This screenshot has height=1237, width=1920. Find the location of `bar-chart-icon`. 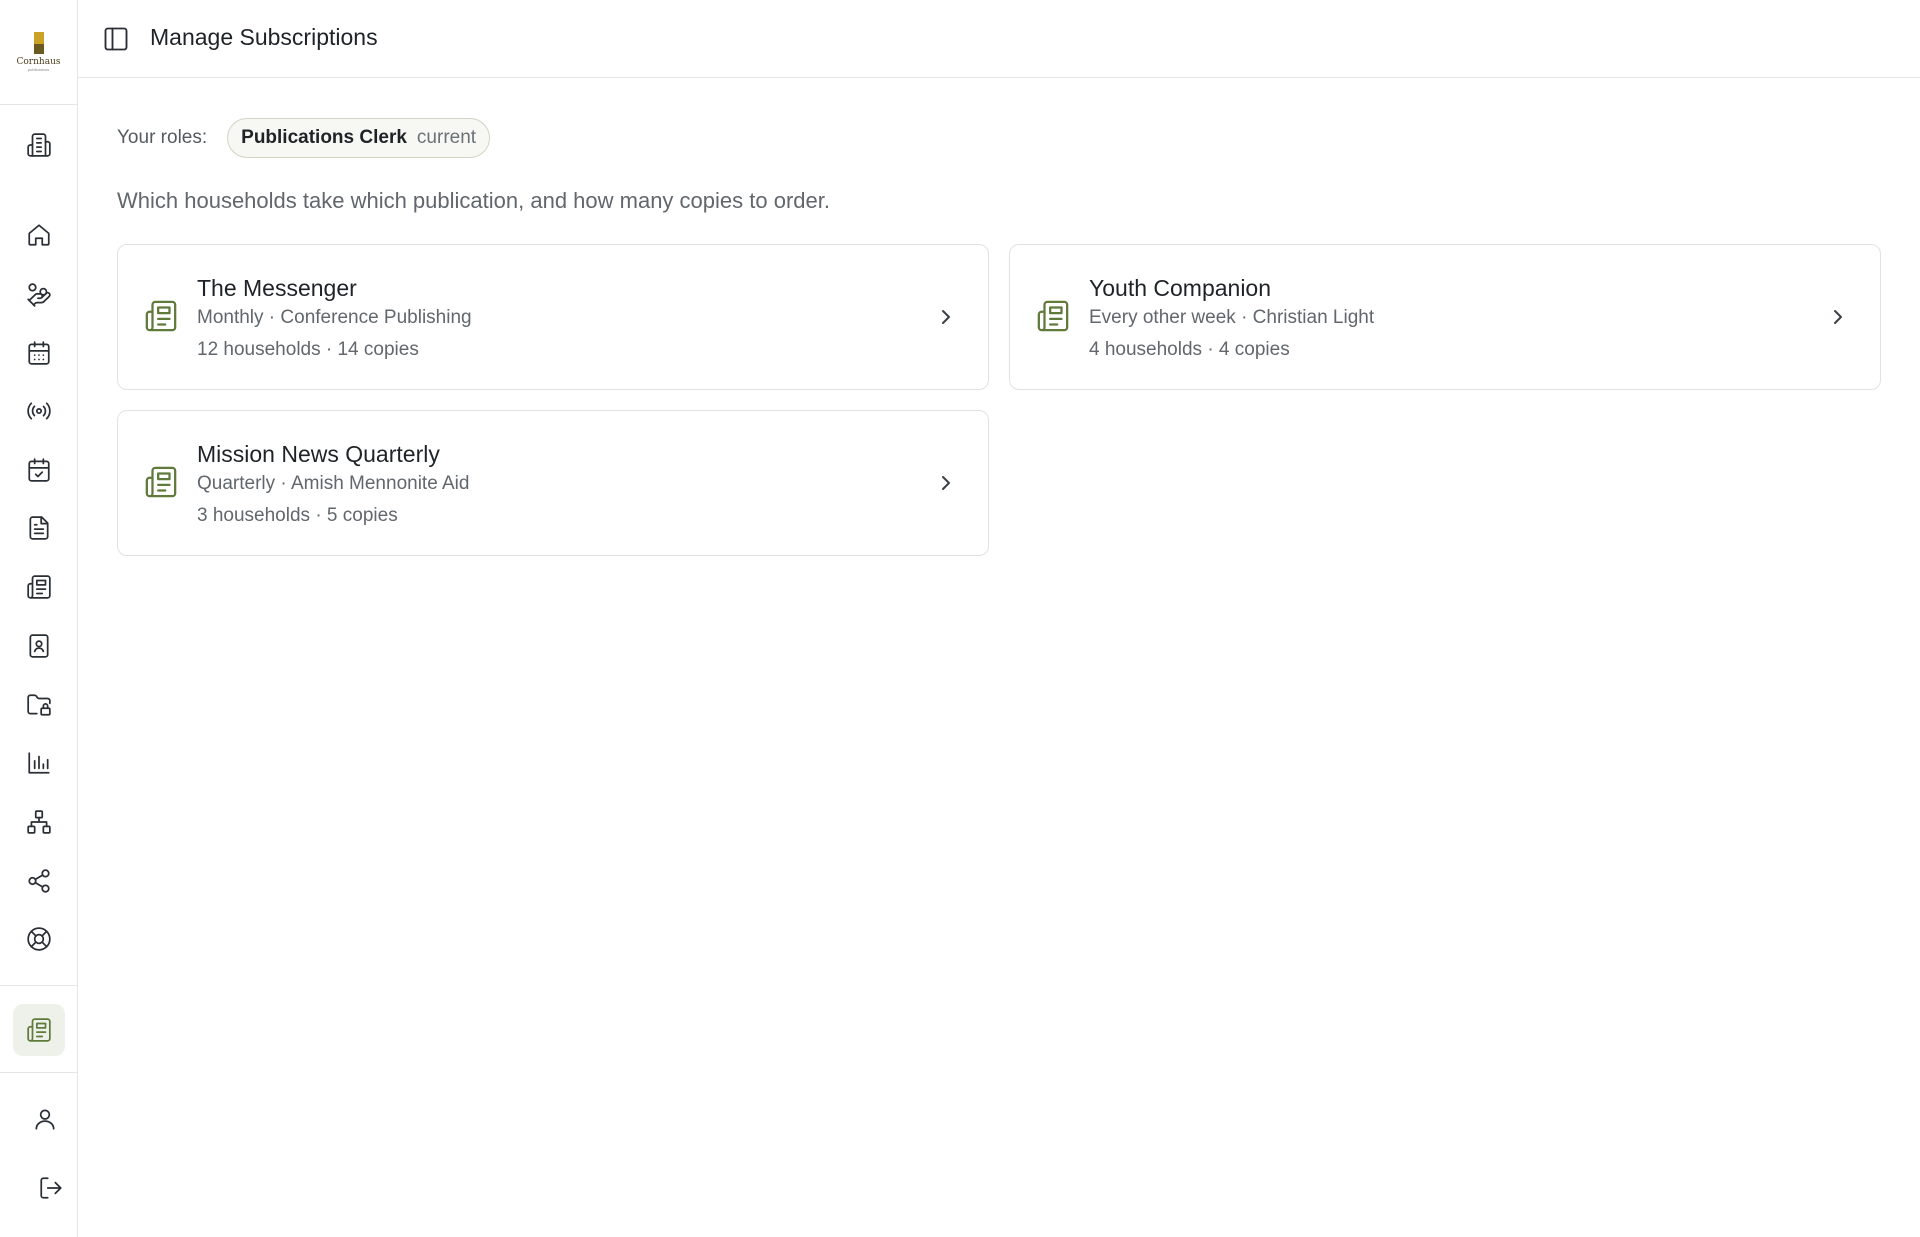

bar-chart-icon is located at coordinates (39, 763).